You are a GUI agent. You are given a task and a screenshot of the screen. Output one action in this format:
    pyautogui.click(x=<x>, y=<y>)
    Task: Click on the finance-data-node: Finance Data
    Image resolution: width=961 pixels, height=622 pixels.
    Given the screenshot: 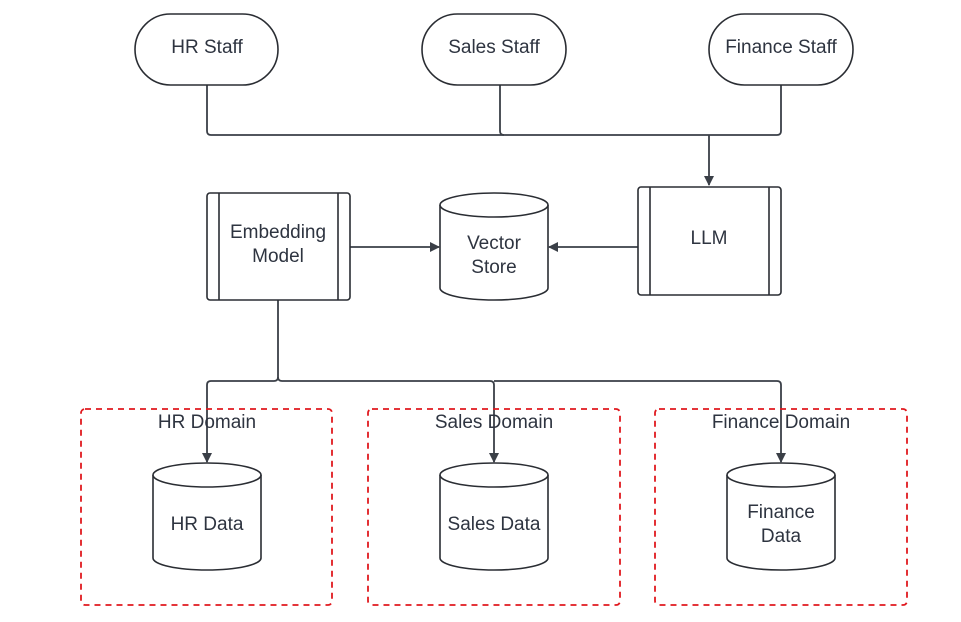 What is the action you would take?
    pyautogui.click(x=781, y=516)
    